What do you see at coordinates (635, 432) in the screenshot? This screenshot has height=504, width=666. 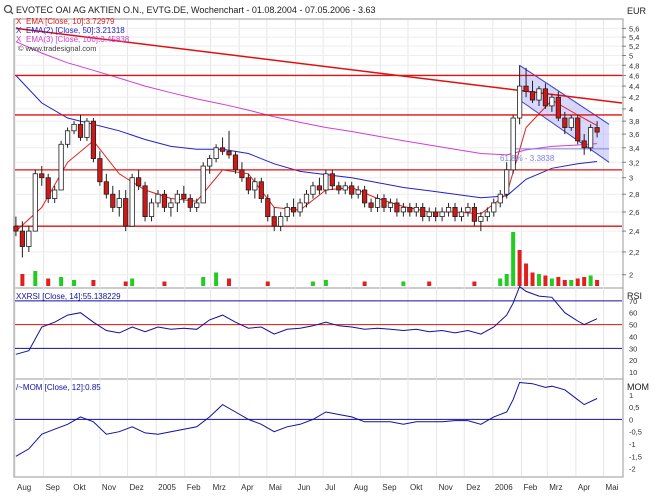 I see `mom-tick-label: -0,5` at bounding box center [635, 432].